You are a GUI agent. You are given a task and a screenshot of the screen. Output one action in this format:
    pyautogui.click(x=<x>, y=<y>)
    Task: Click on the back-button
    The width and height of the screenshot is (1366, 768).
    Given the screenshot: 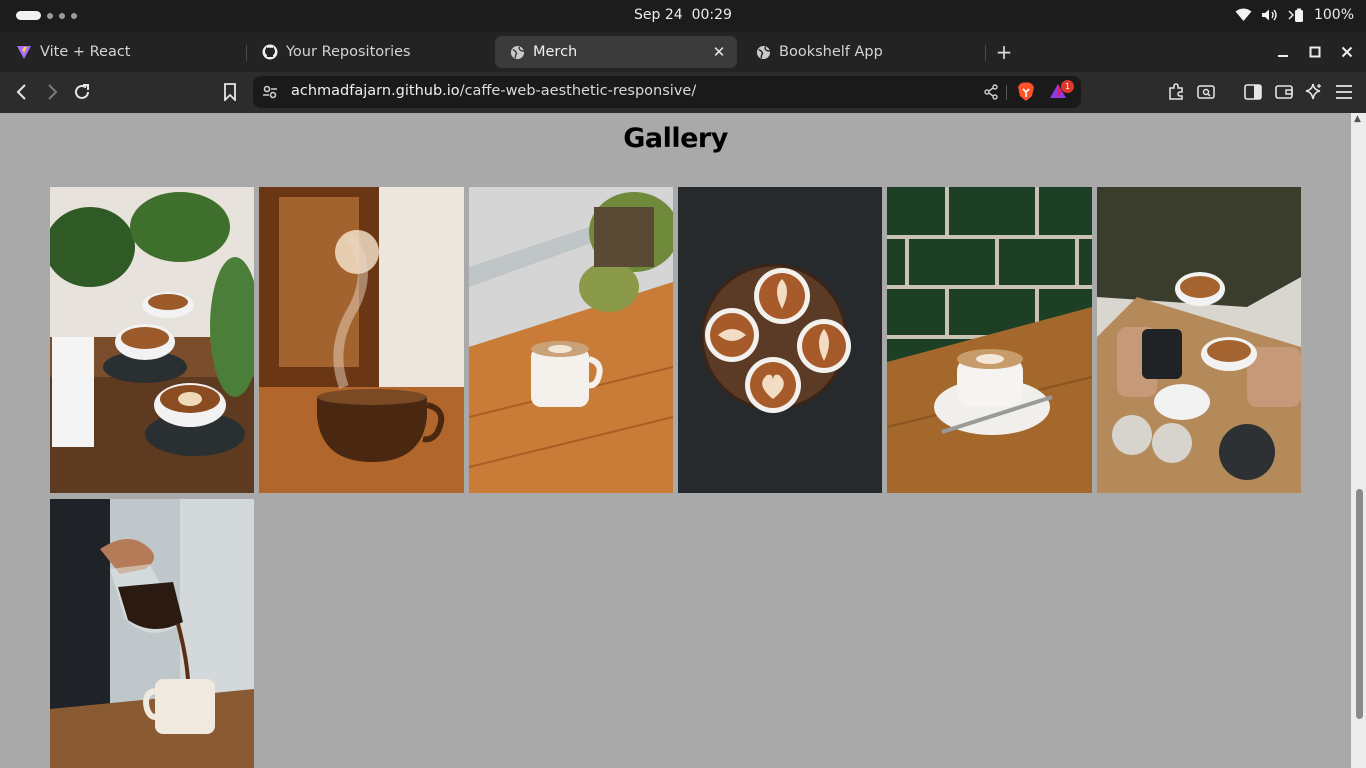 What is the action you would take?
    pyautogui.click(x=22, y=92)
    